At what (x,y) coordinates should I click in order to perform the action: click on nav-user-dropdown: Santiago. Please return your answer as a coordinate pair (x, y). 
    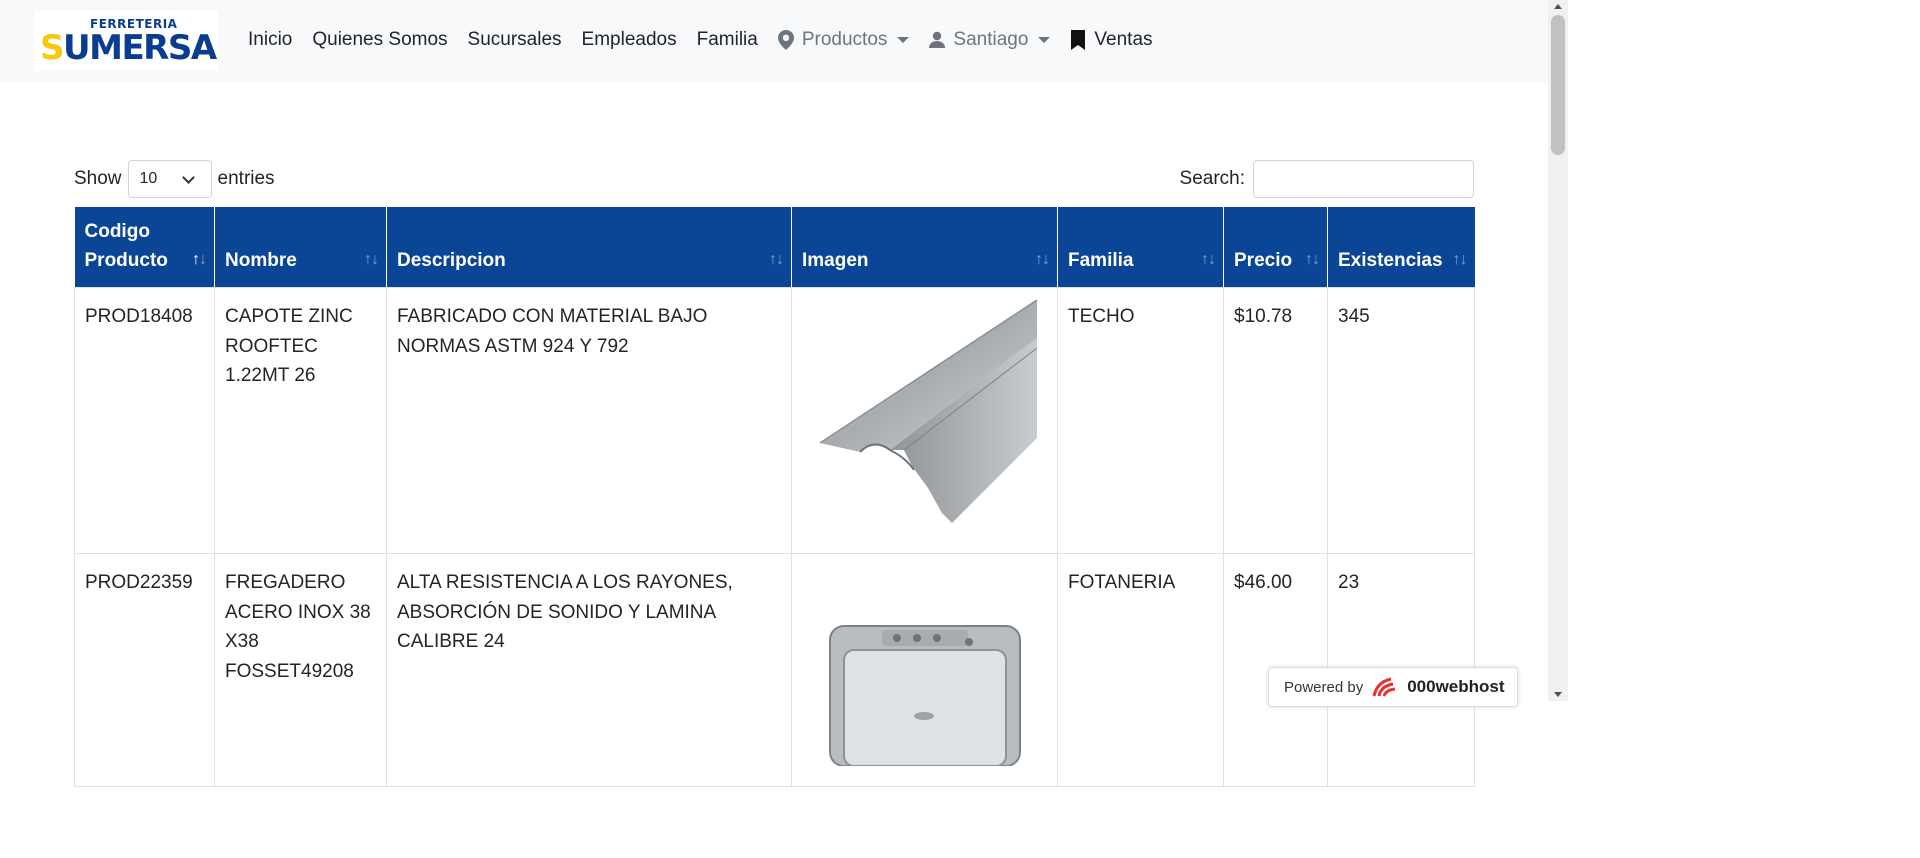
    Looking at the image, I should click on (990, 40).